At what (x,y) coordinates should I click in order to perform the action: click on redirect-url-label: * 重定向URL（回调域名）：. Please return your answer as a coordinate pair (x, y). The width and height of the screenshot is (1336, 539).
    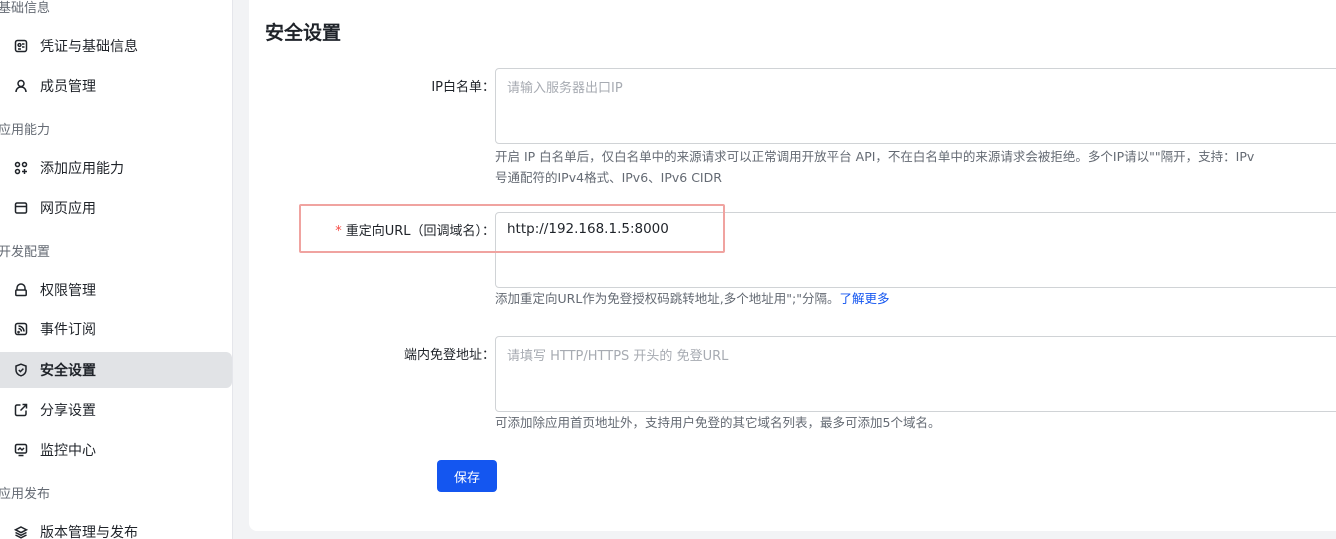
    Looking at the image, I should click on (415, 229).